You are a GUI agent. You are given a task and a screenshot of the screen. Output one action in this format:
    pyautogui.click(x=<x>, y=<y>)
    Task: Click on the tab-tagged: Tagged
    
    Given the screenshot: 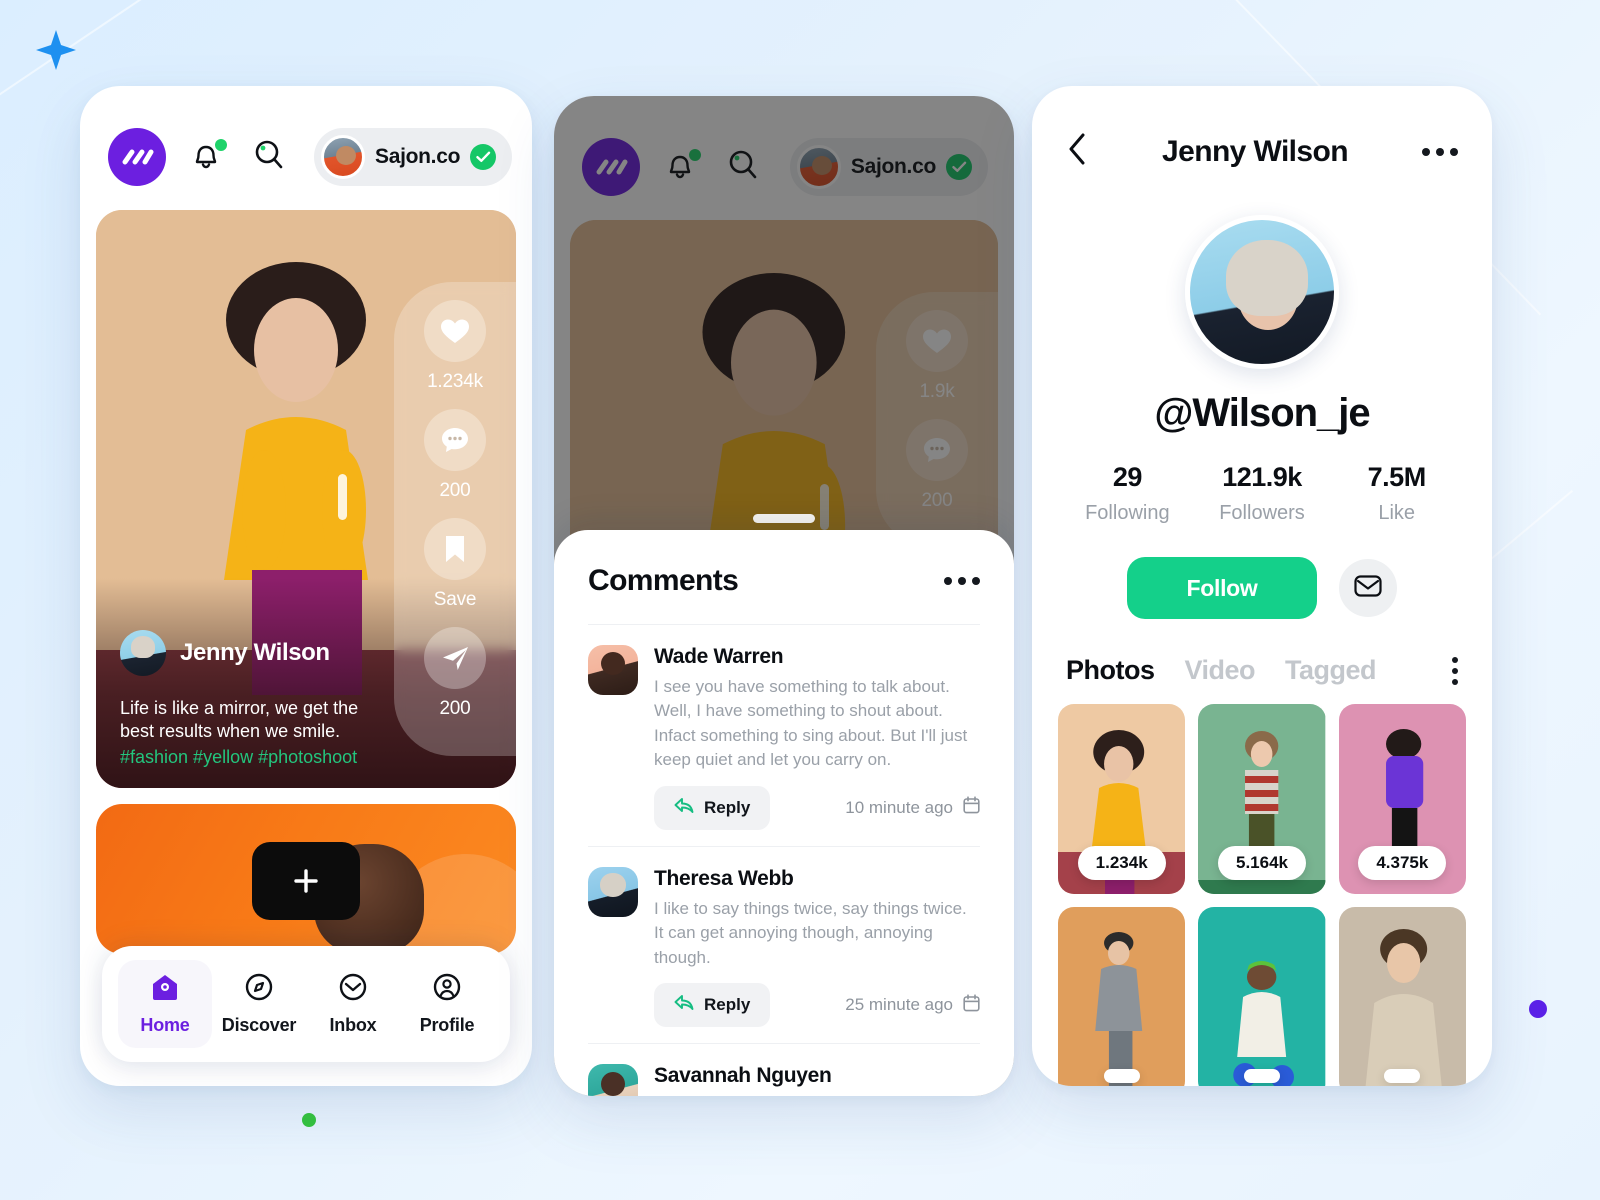 What is the action you would take?
    pyautogui.click(x=1331, y=670)
    